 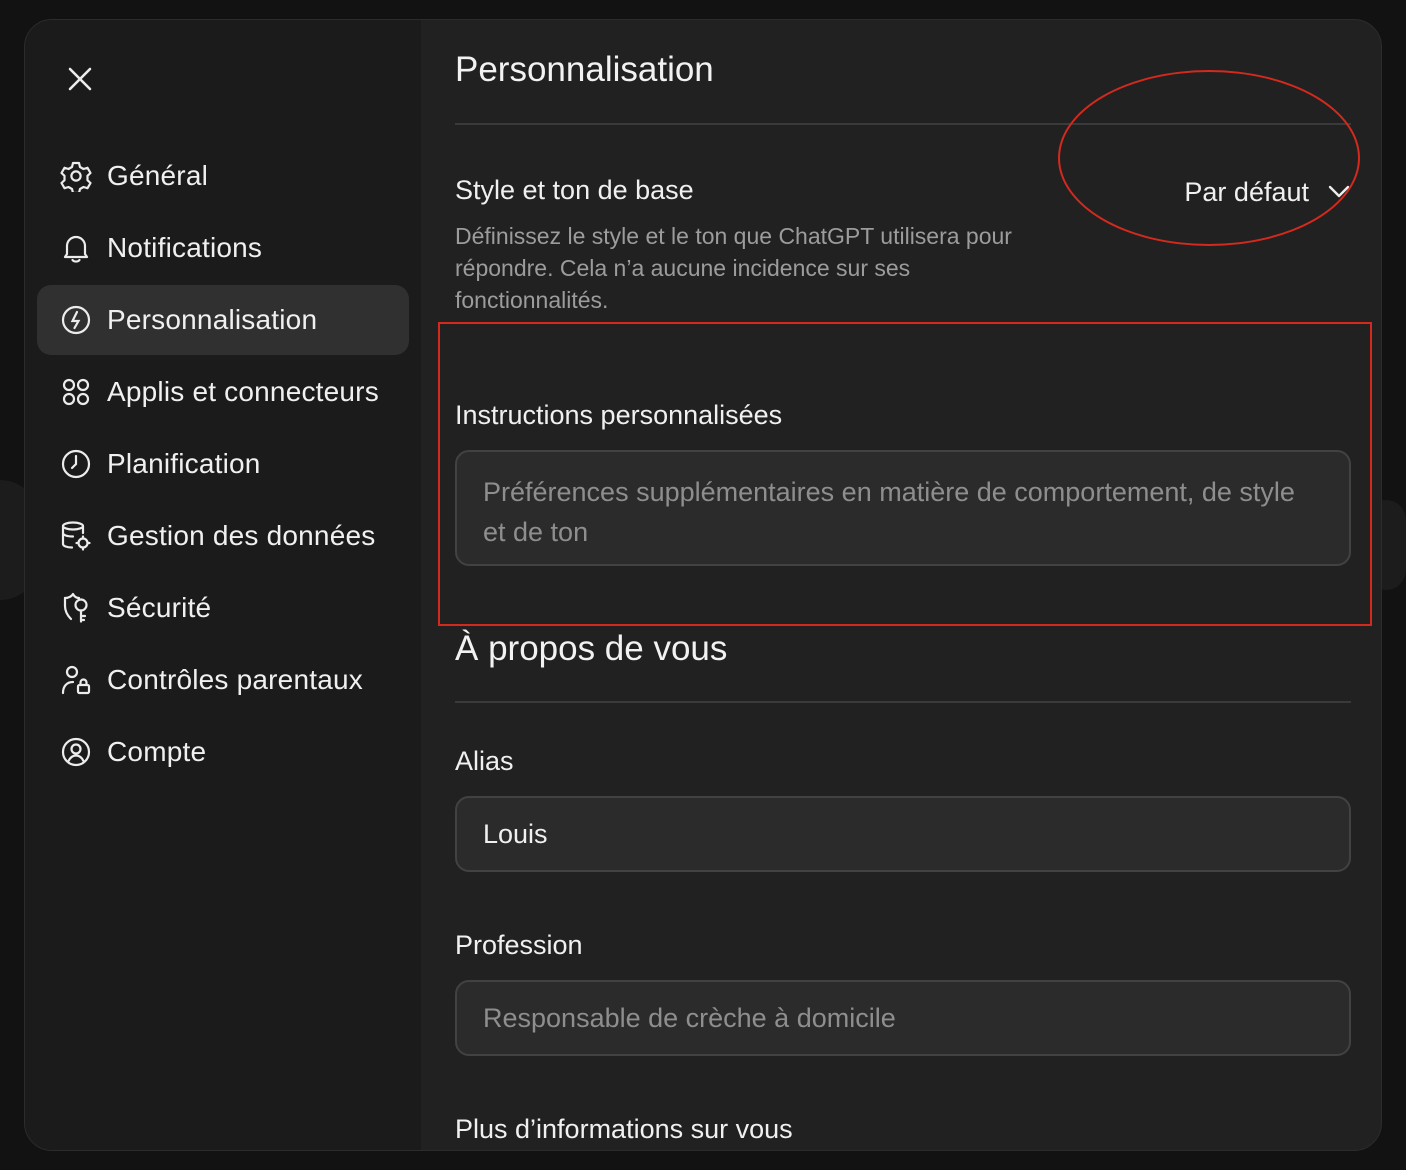 What do you see at coordinates (76, 176) in the screenshot?
I see `gear-icon` at bounding box center [76, 176].